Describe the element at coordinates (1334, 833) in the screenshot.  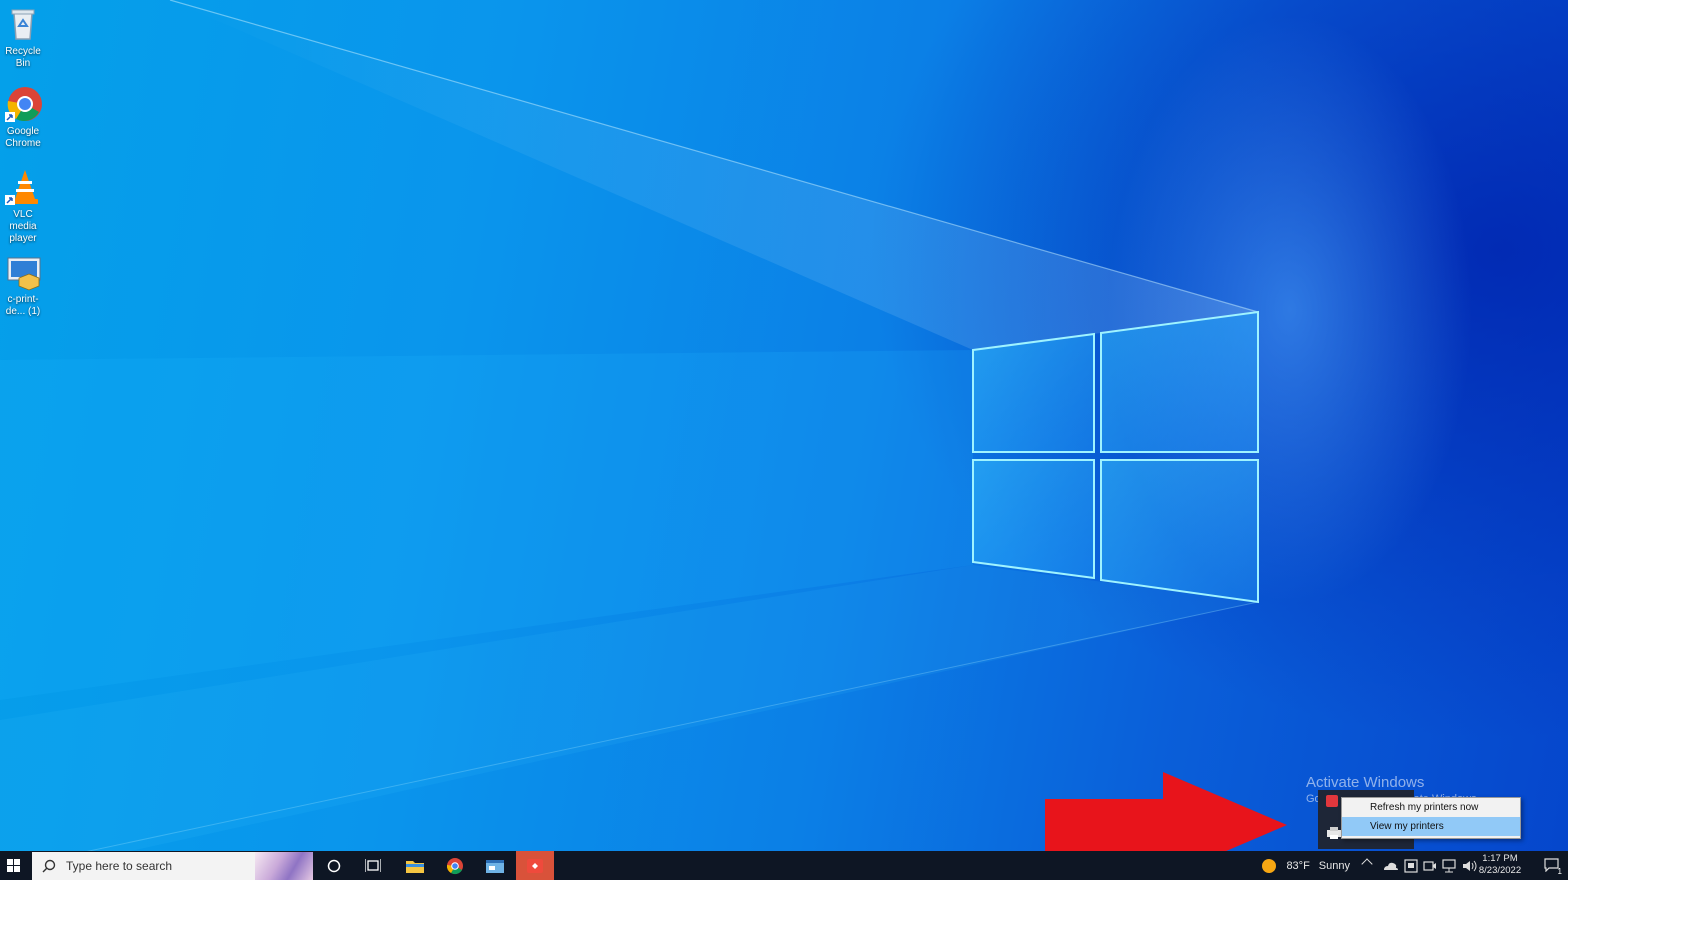
I see `printer-icon` at that location.